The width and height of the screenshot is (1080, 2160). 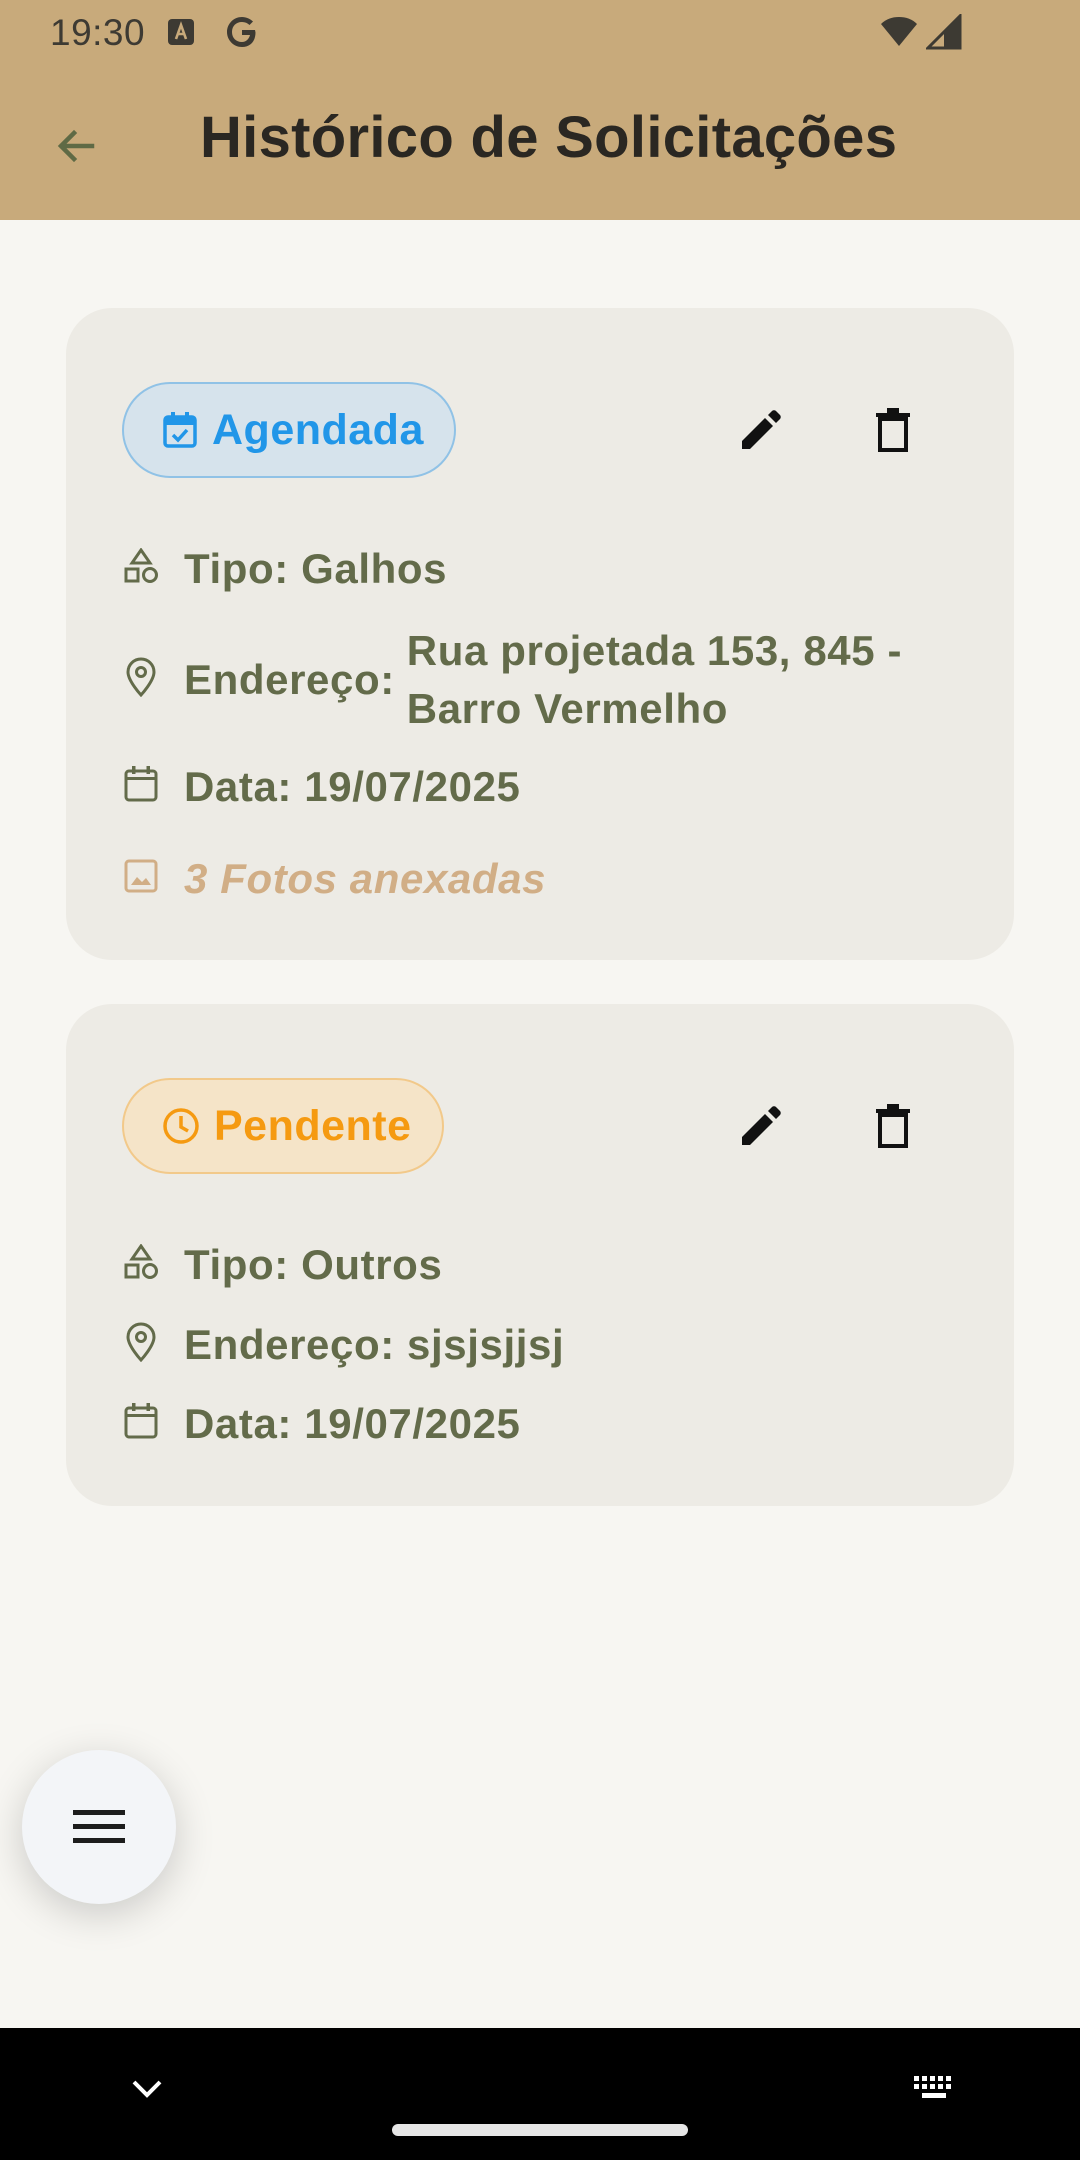 I want to click on type-row: Tipo: Outros, so click(x=281, y=1265).